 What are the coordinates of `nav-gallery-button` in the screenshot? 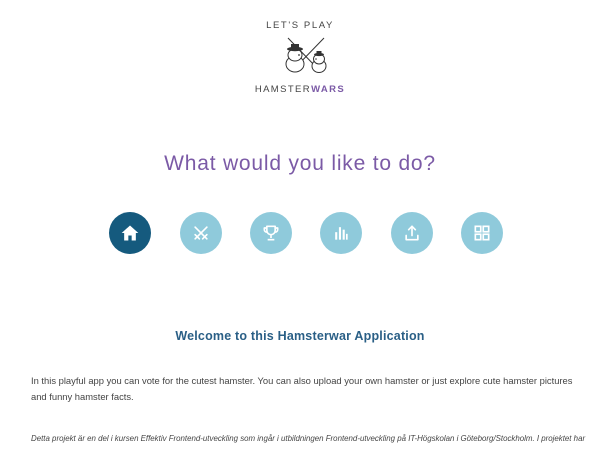 It's located at (482, 233).